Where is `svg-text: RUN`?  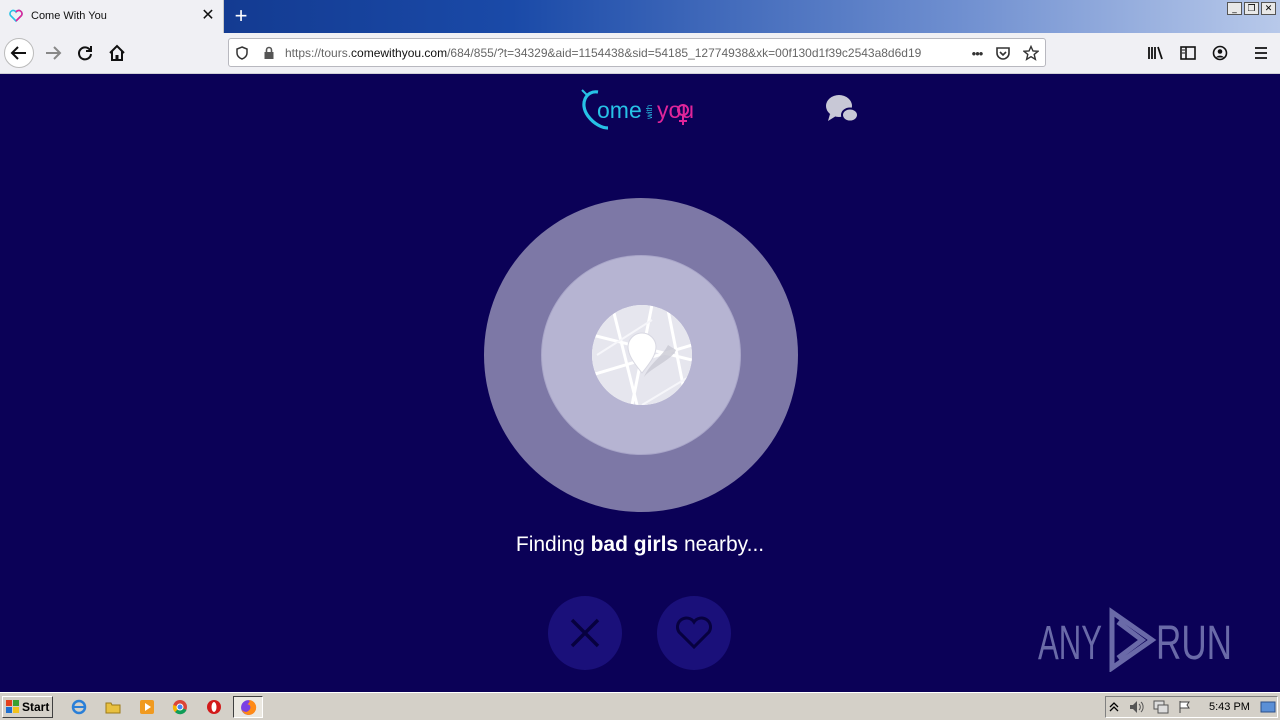 svg-text: RUN is located at coordinates (1194, 643).